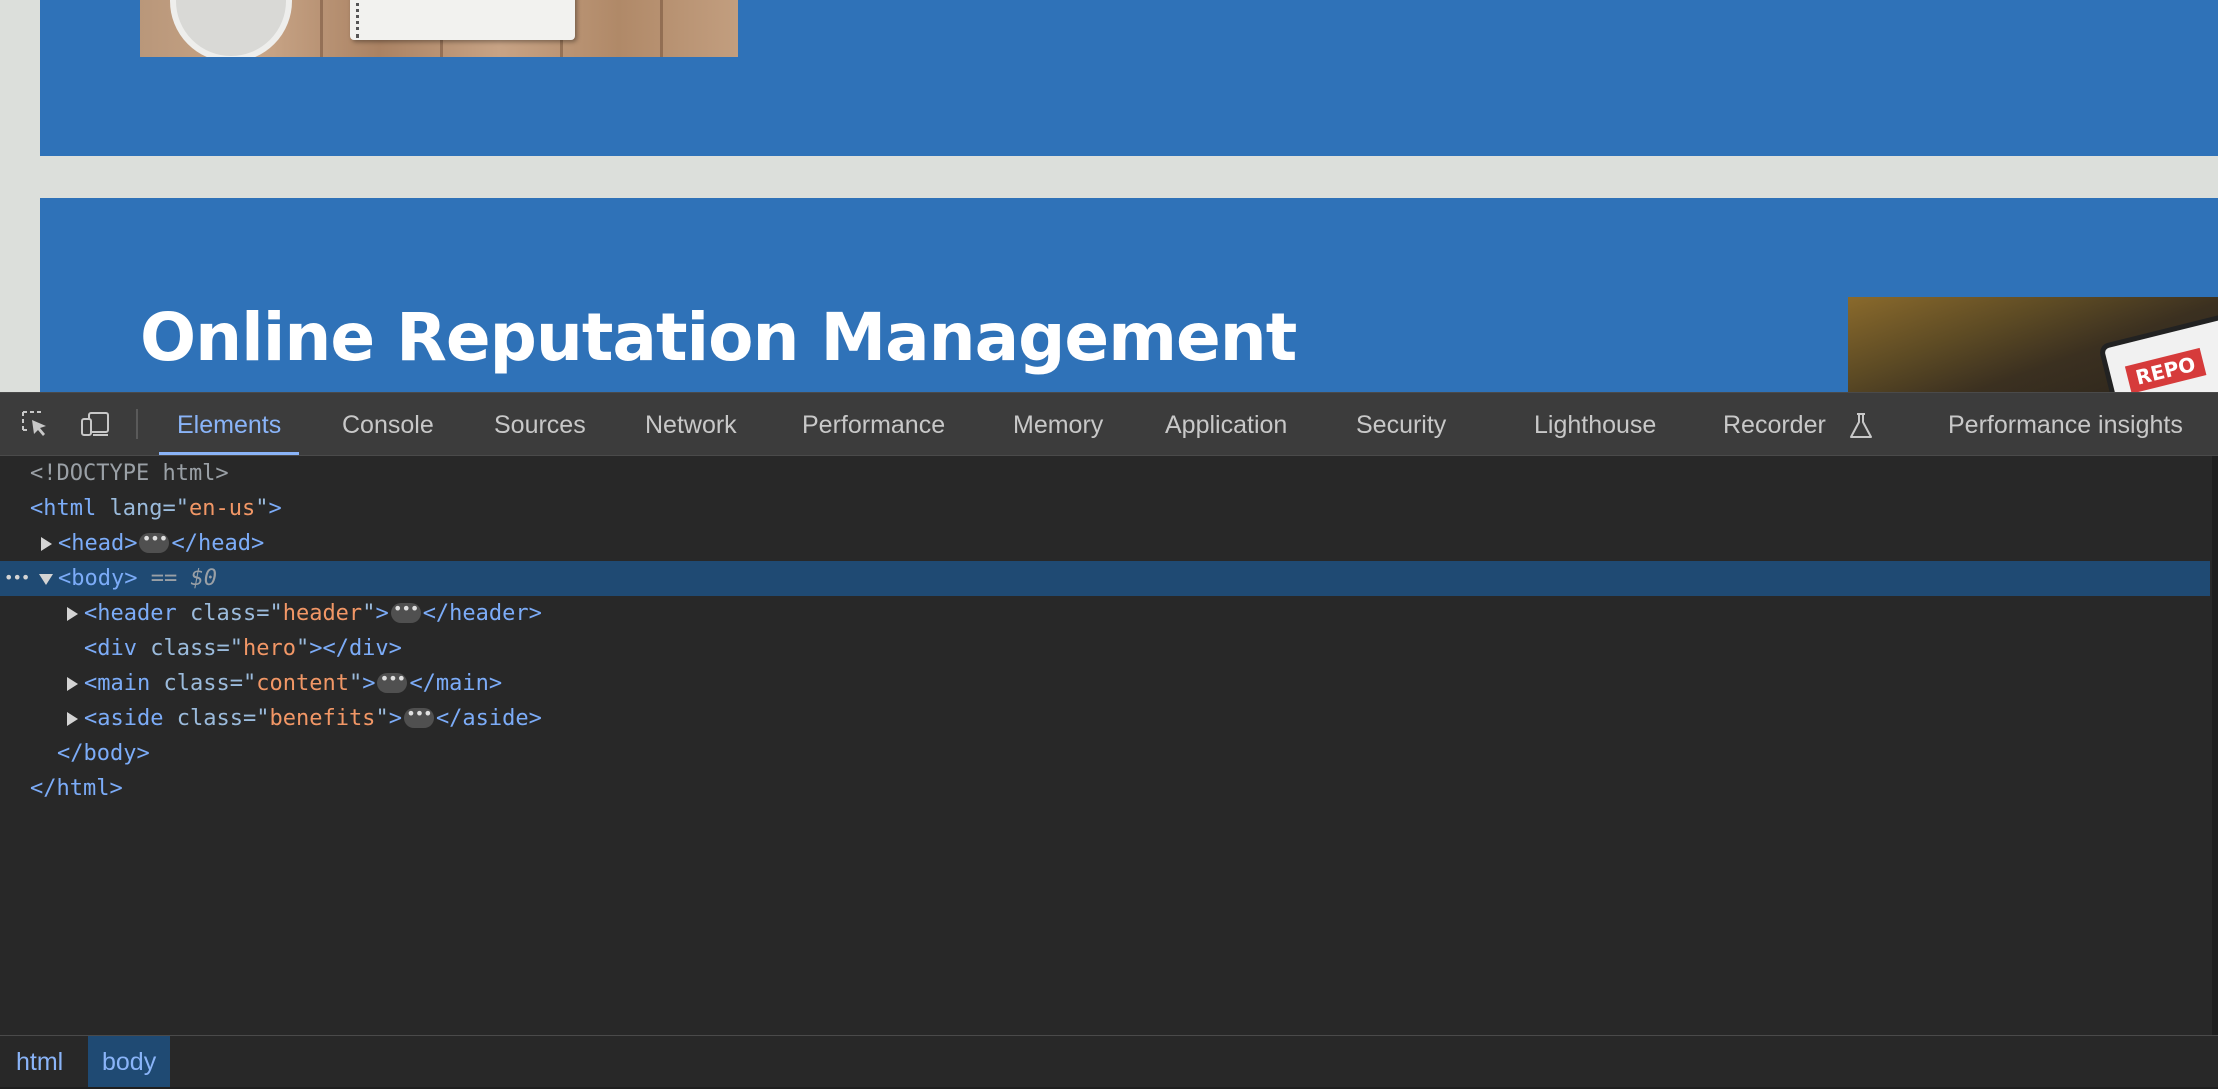 The width and height of the screenshot is (2218, 1089). Describe the element at coordinates (462, 20) in the screenshot. I see `notebook-shape` at that location.